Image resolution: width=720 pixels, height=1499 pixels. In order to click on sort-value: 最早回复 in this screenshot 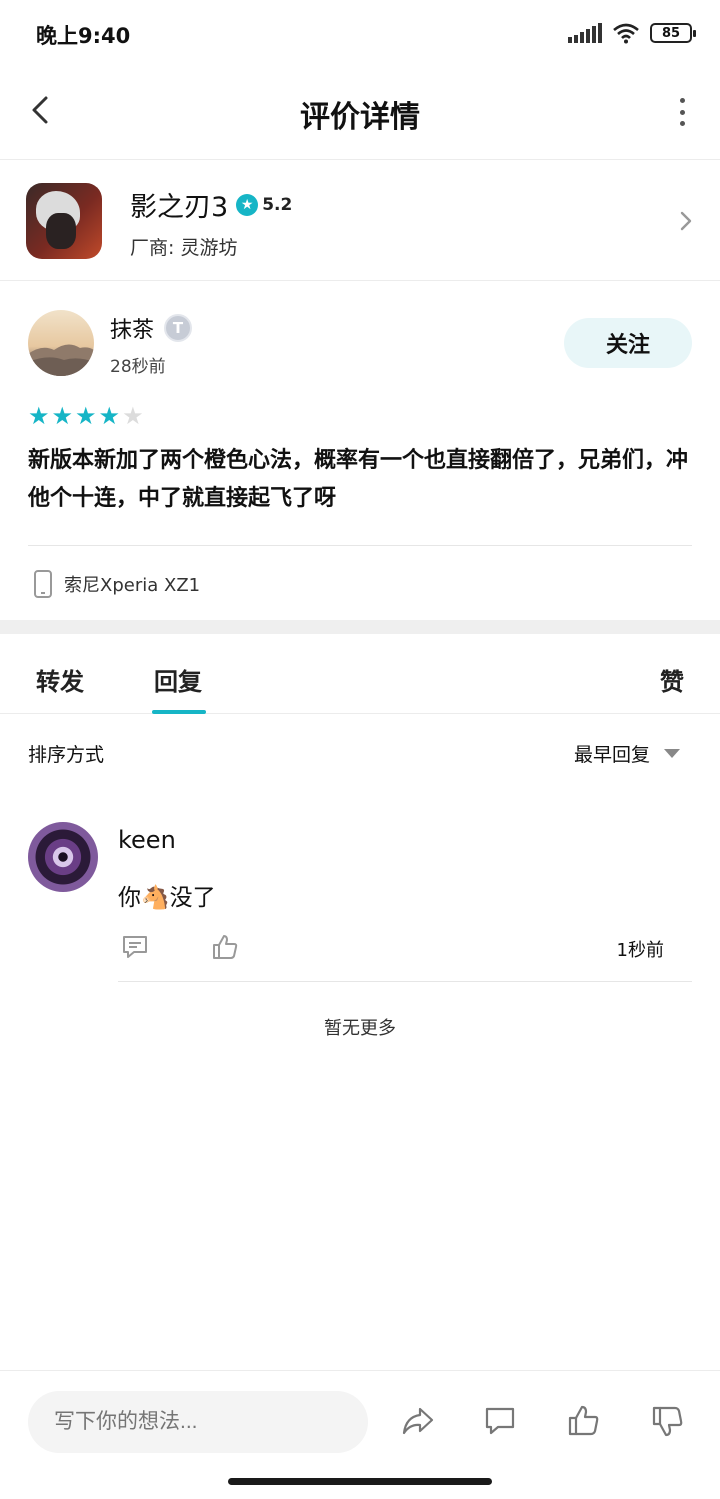, I will do `click(611, 755)`.